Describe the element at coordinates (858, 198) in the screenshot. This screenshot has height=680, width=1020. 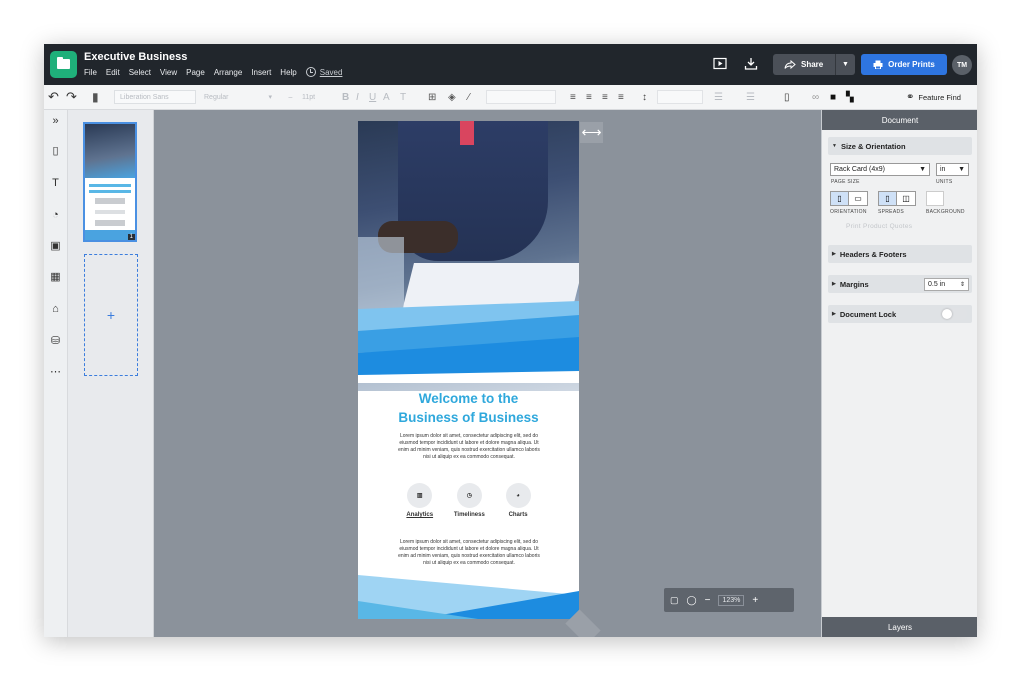
I see `landscape-icon: ▭` at that location.